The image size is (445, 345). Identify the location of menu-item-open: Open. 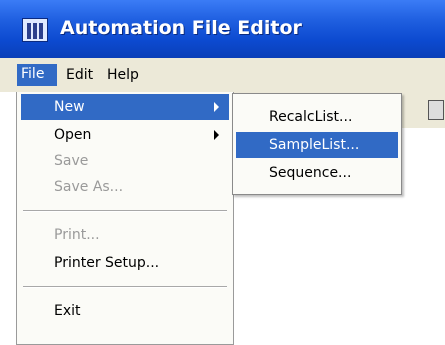
(125, 135).